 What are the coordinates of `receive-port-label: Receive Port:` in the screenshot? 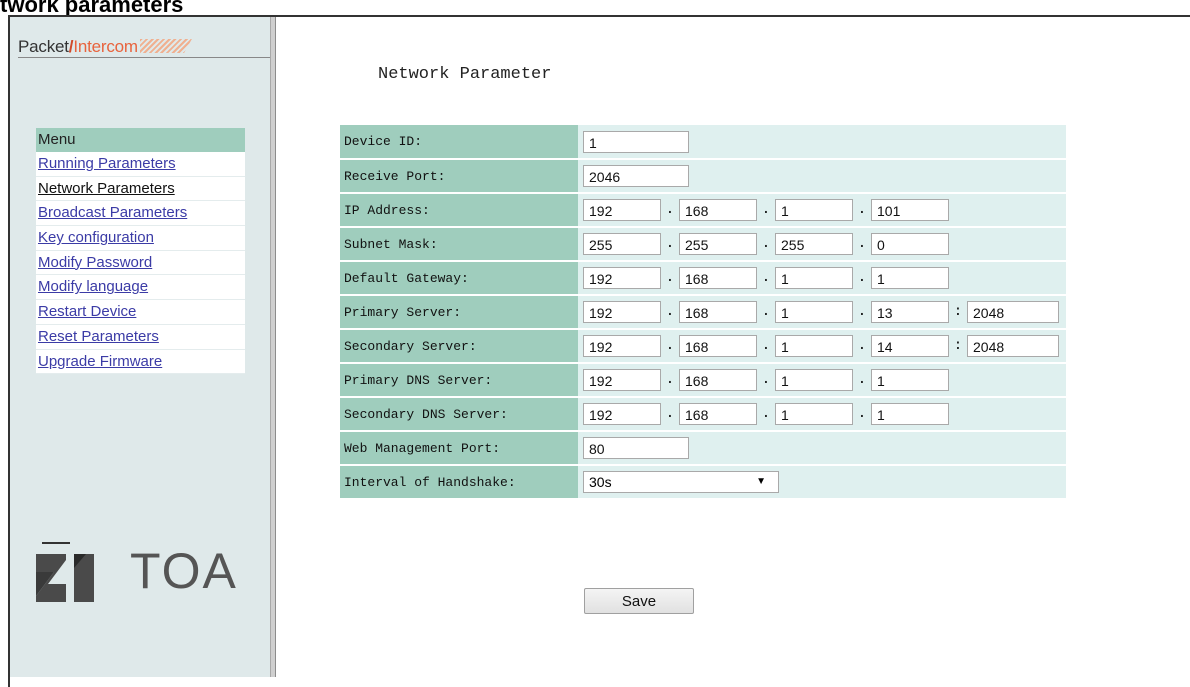 It's located at (459, 176).